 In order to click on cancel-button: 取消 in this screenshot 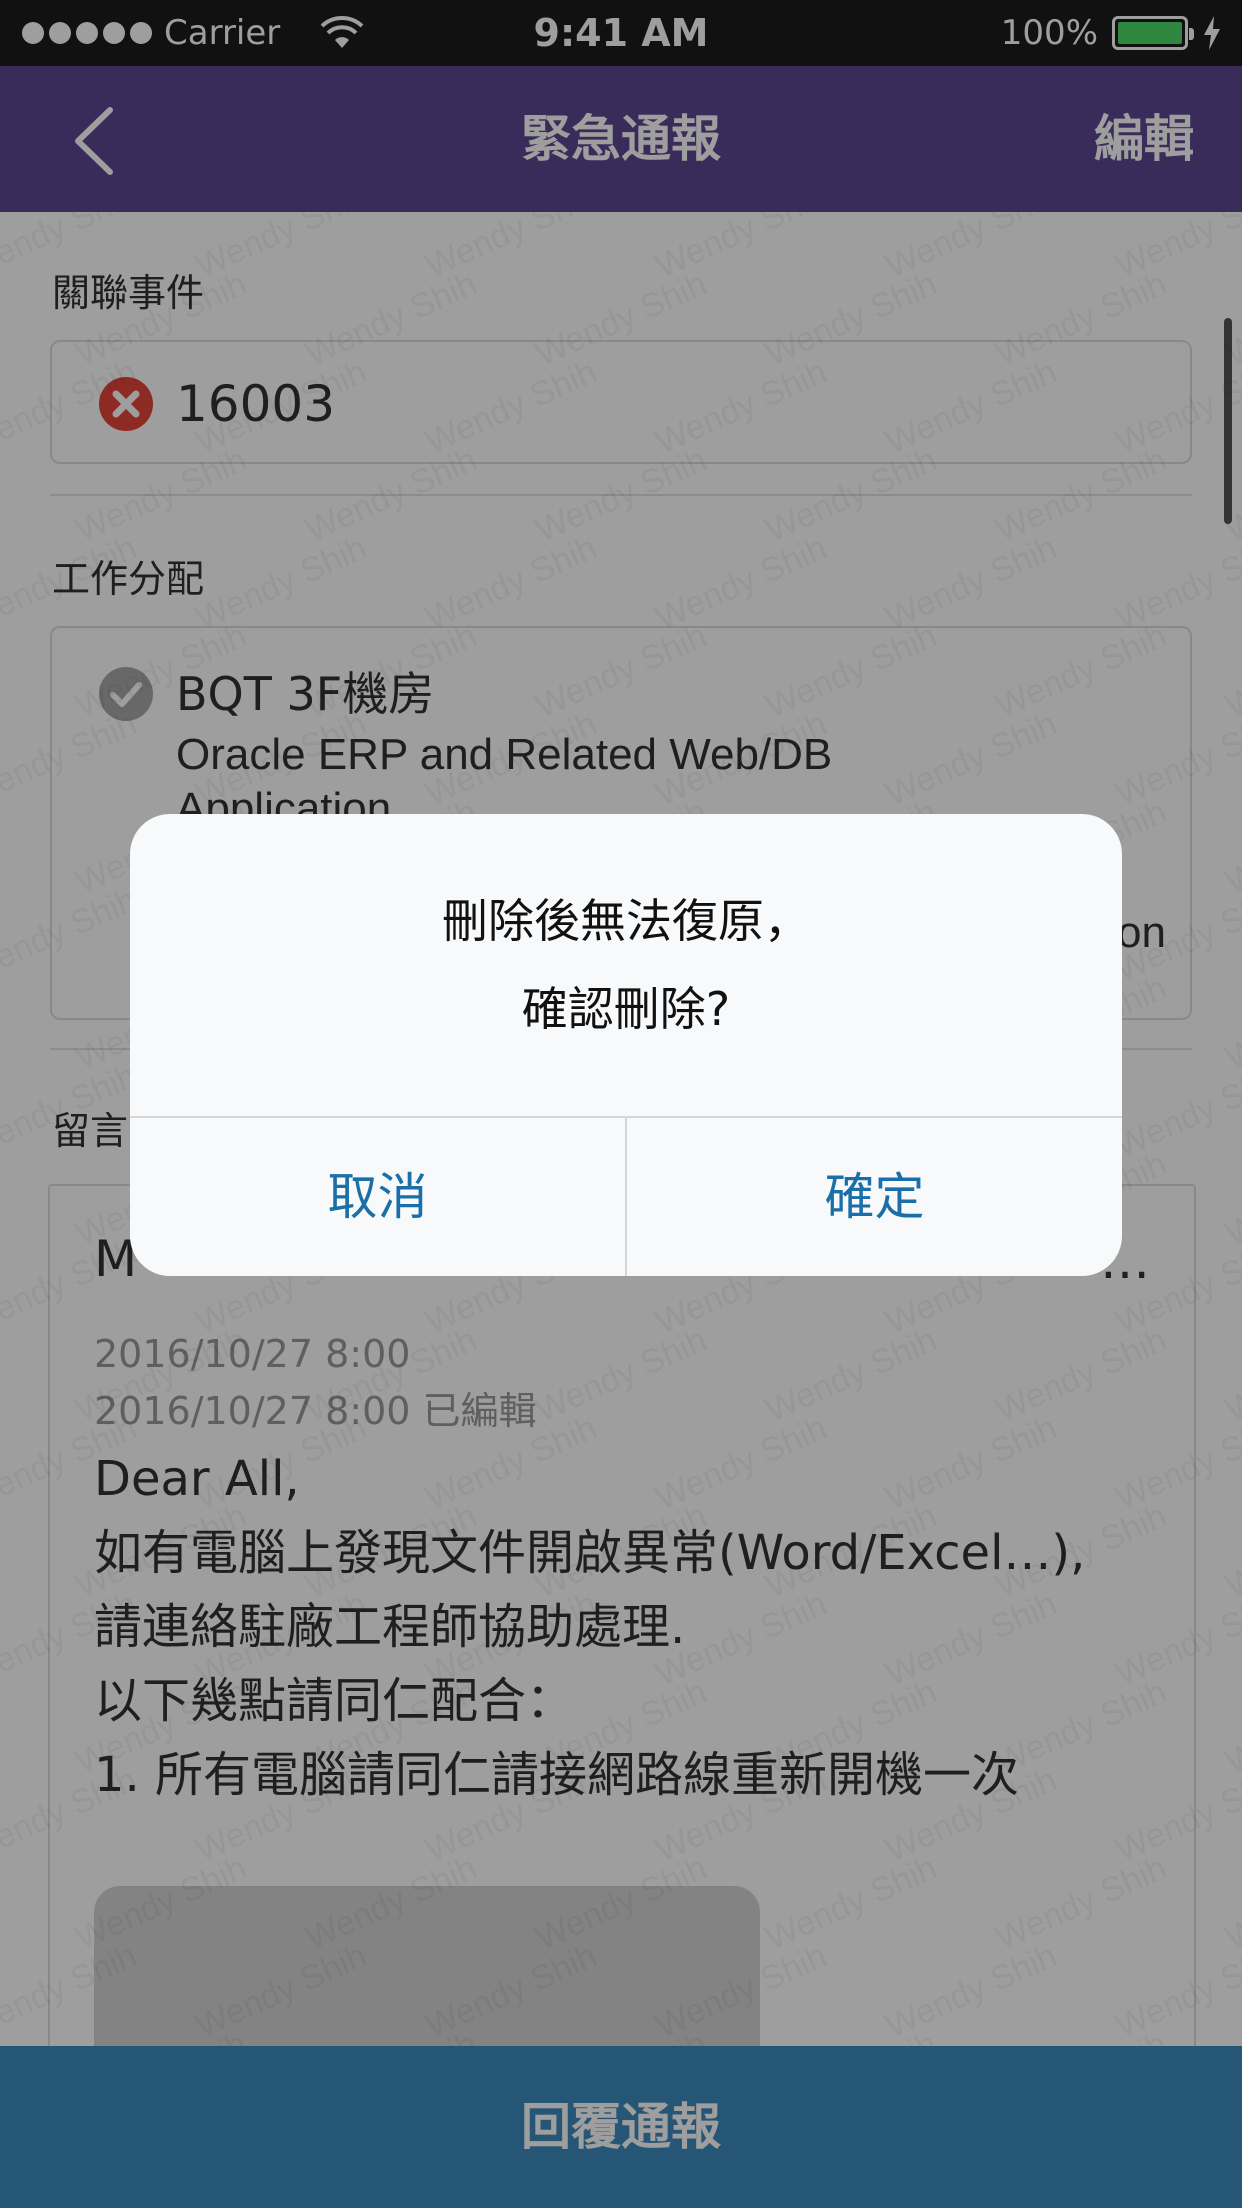, I will do `click(377, 1197)`.